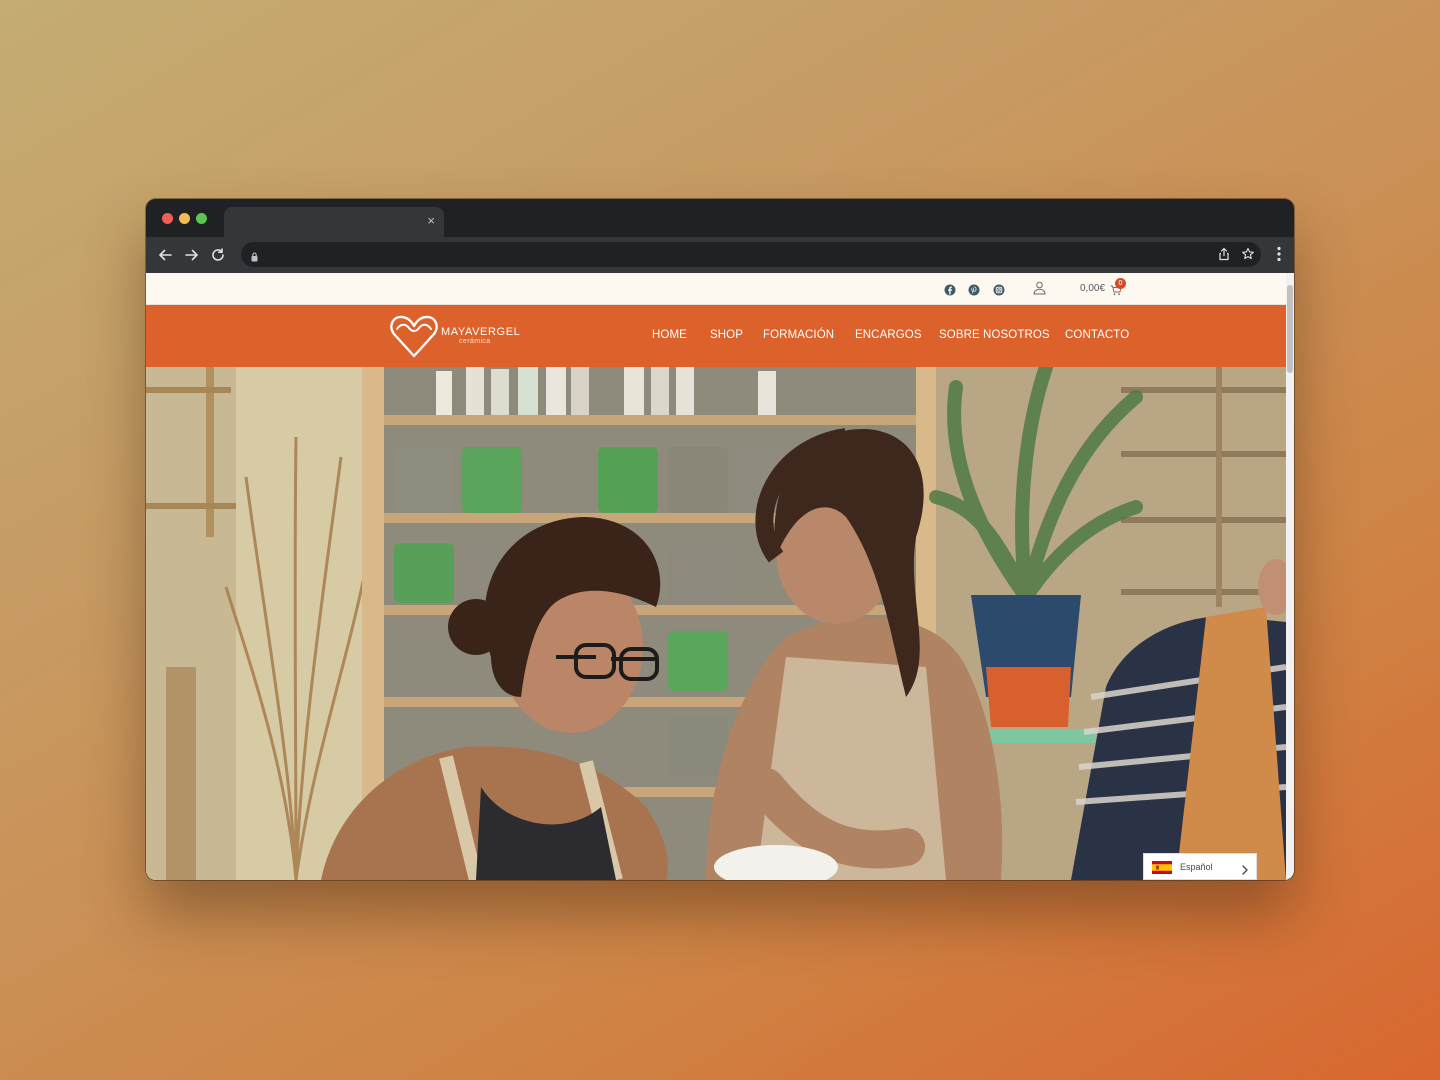 This screenshot has height=1080, width=1440. Describe the element at coordinates (716, 289) in the screenshot. I see `top-utility-bar: 0,00€ 0` at that location.